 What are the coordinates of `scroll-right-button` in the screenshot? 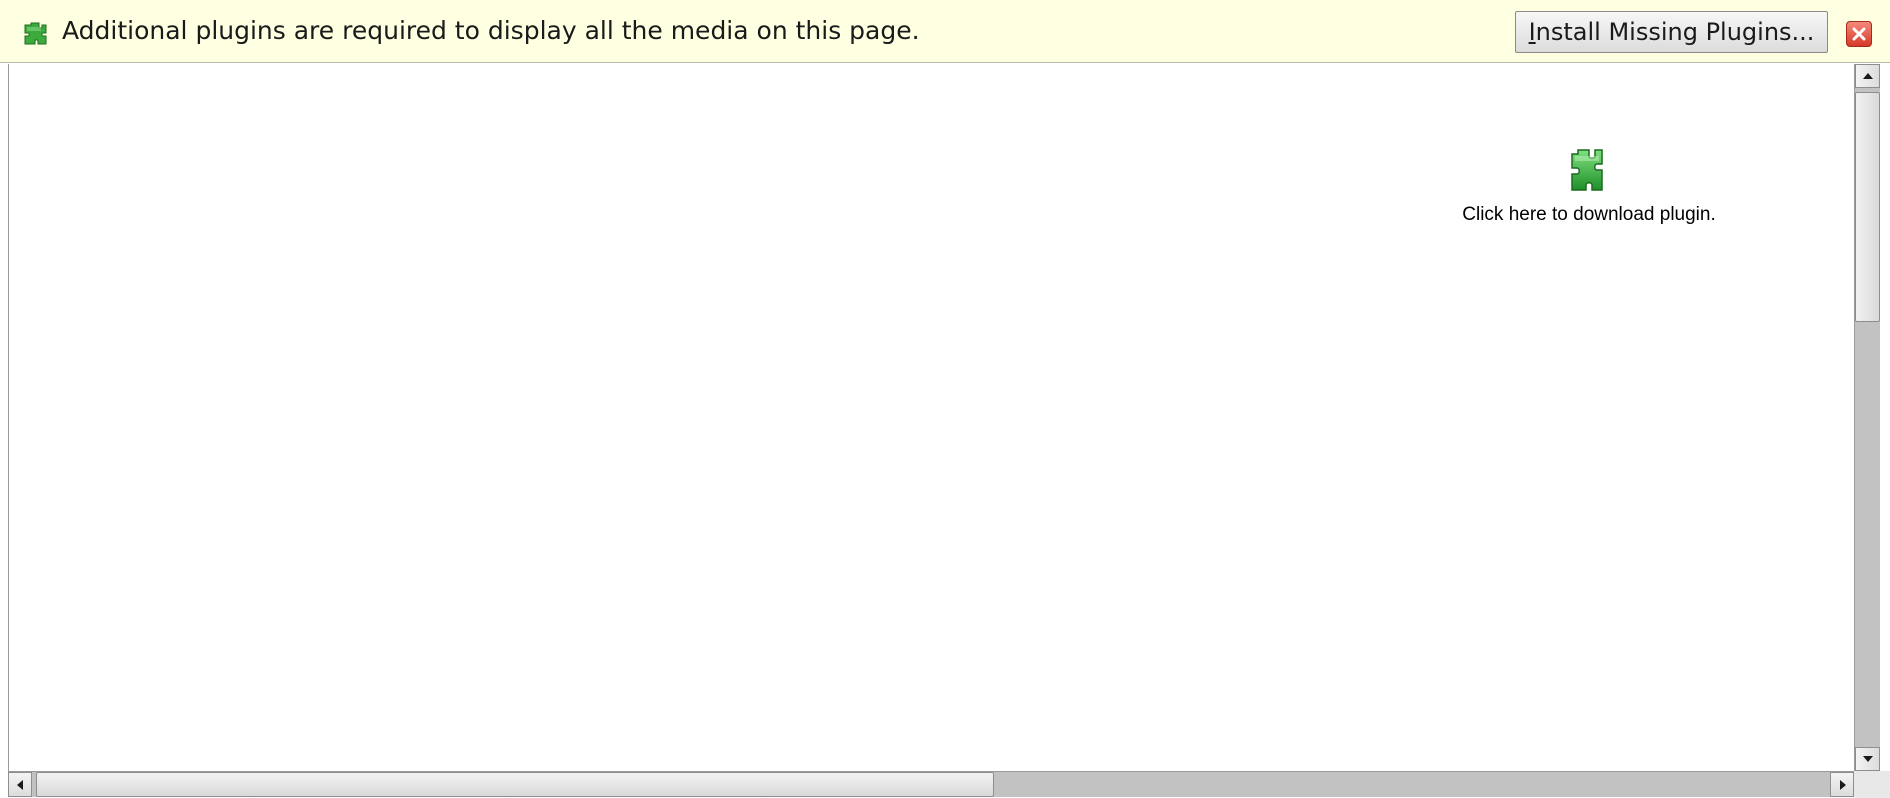 It's located at (1842, 784).